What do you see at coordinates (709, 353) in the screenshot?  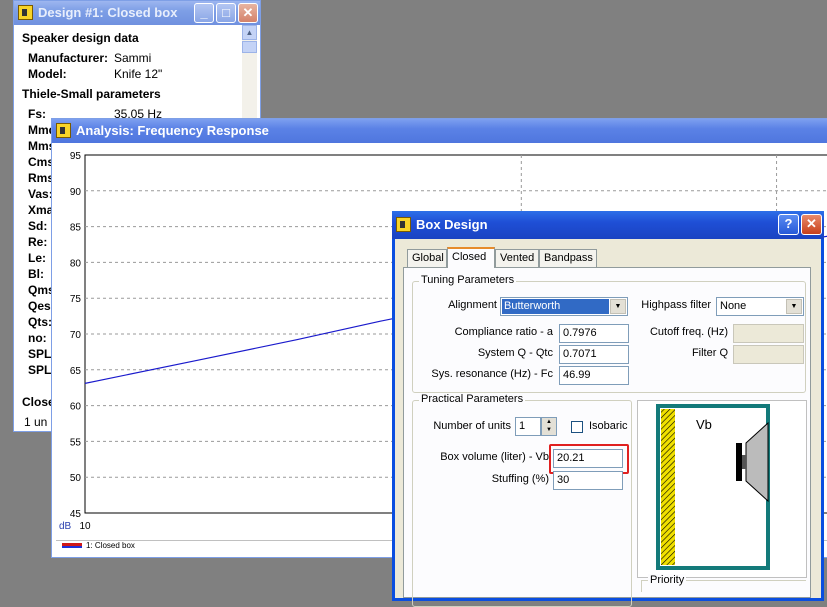 I see `filterq-label: Filter Q` at bounding box center [709, 353].